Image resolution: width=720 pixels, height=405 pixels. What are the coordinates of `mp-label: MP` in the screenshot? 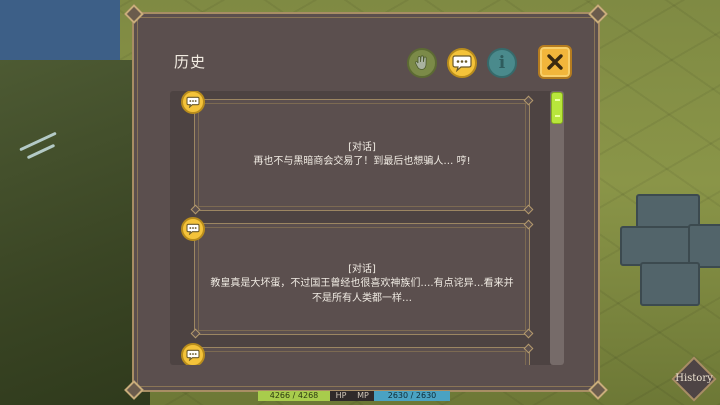 It's located at (363, 396).